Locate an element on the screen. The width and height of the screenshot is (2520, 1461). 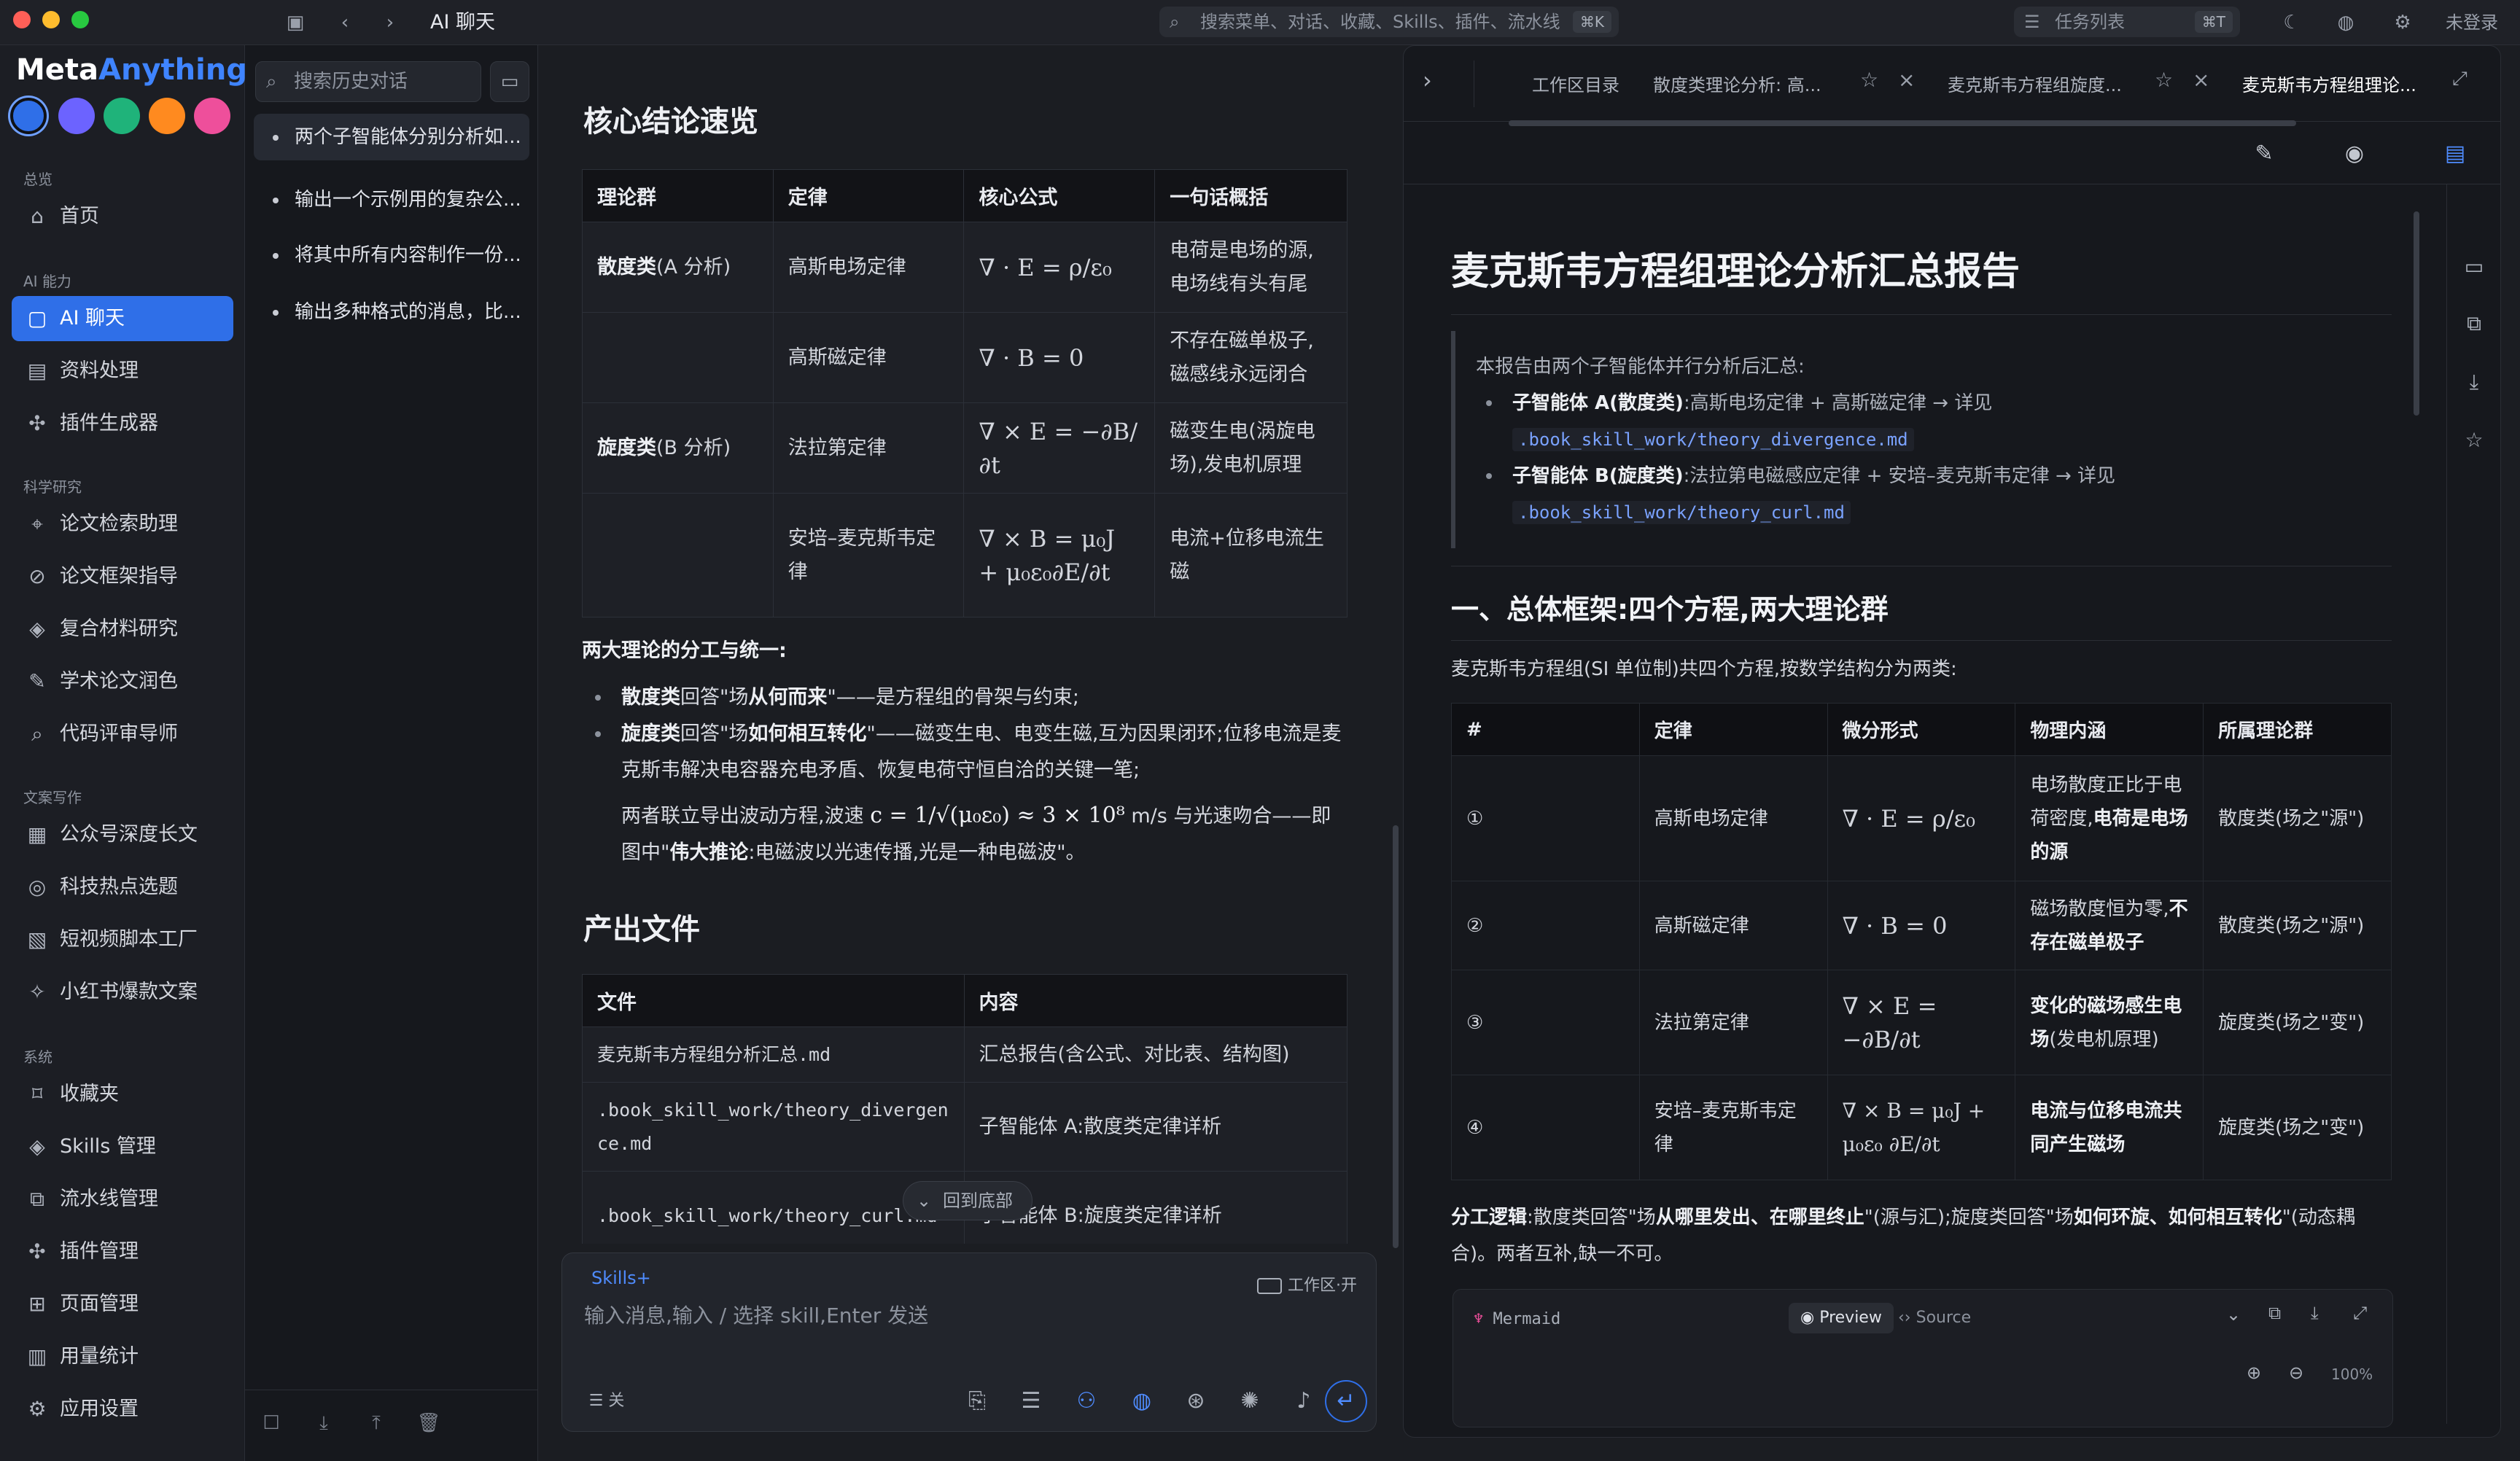
agent-b-name: 子智能体 B(旋度类) is located at coordinates (1598, 476).